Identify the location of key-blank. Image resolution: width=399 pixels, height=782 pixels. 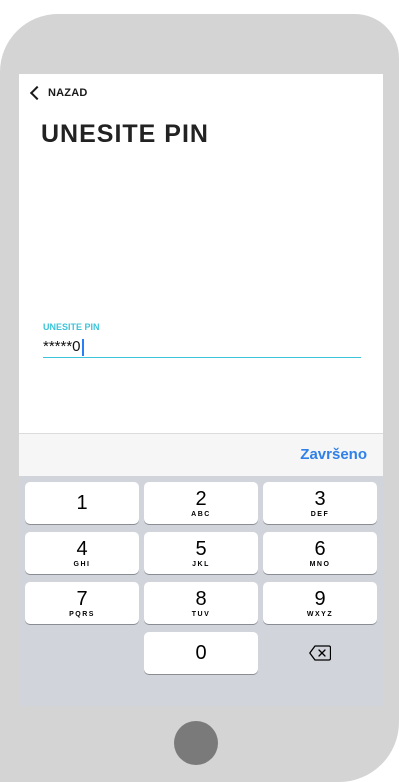
(82, 653).